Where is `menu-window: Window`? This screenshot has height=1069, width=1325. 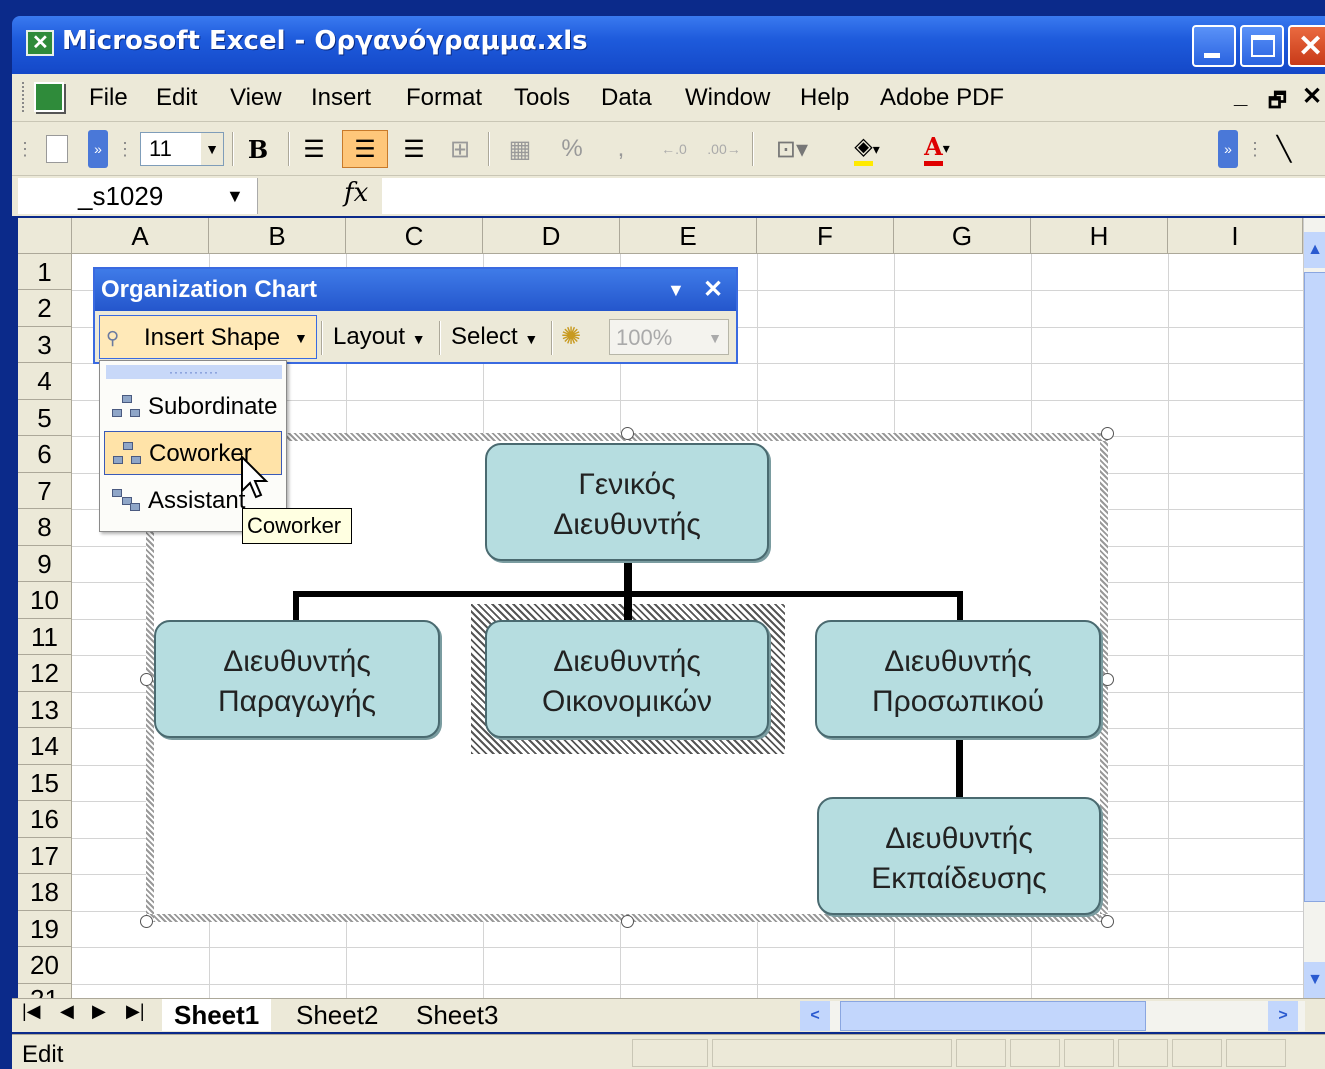
menu-window: Window is located at coordinates (727, 98).